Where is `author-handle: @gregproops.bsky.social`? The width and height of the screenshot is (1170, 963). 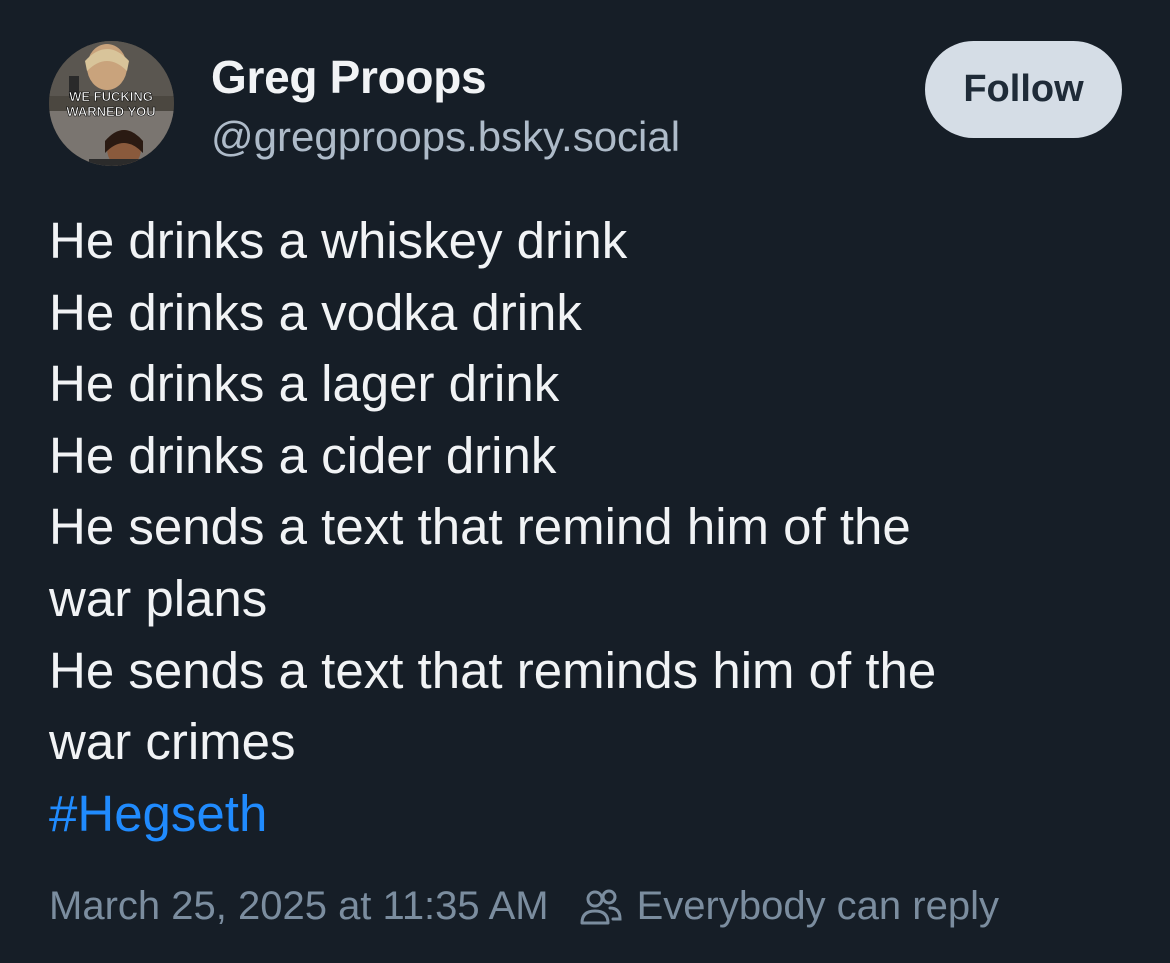 author-handle: @gregproops.bsky.social is located at coordinates (445, 137).